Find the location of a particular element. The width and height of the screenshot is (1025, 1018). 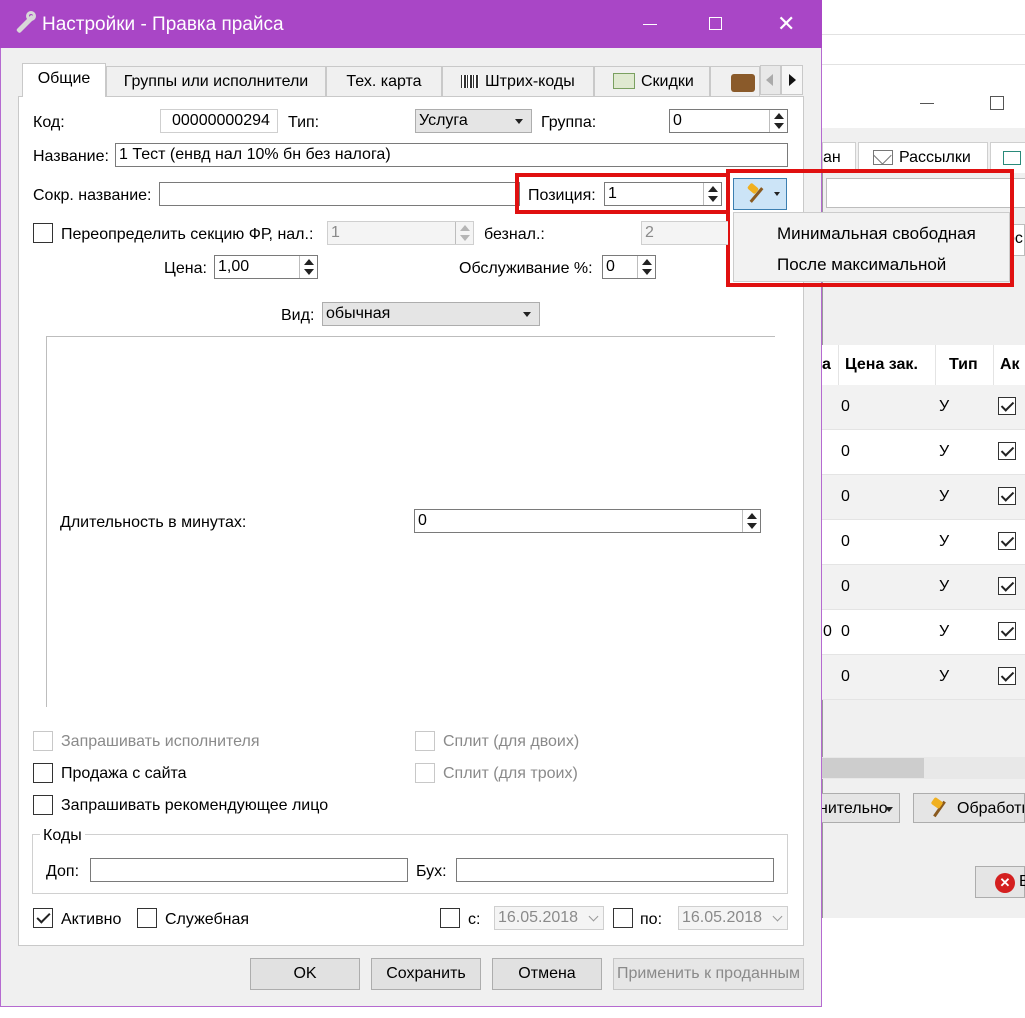

position-options-button is located at coordinates (760, 194).